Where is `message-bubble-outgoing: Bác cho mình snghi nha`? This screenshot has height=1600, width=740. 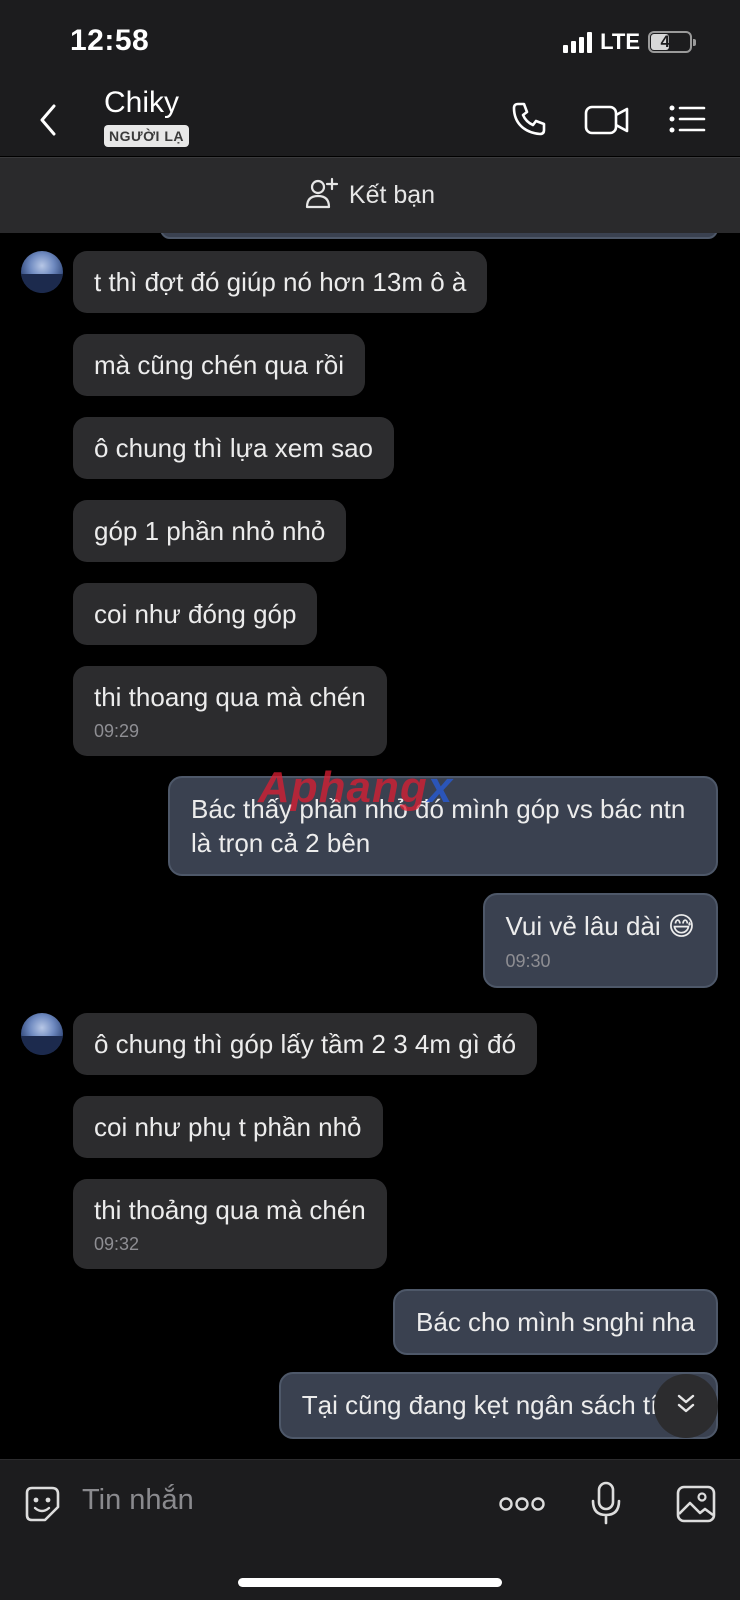 message-bubble-outgoing: Bác cho mình snghi nha is located at coordinates (555, 1322).